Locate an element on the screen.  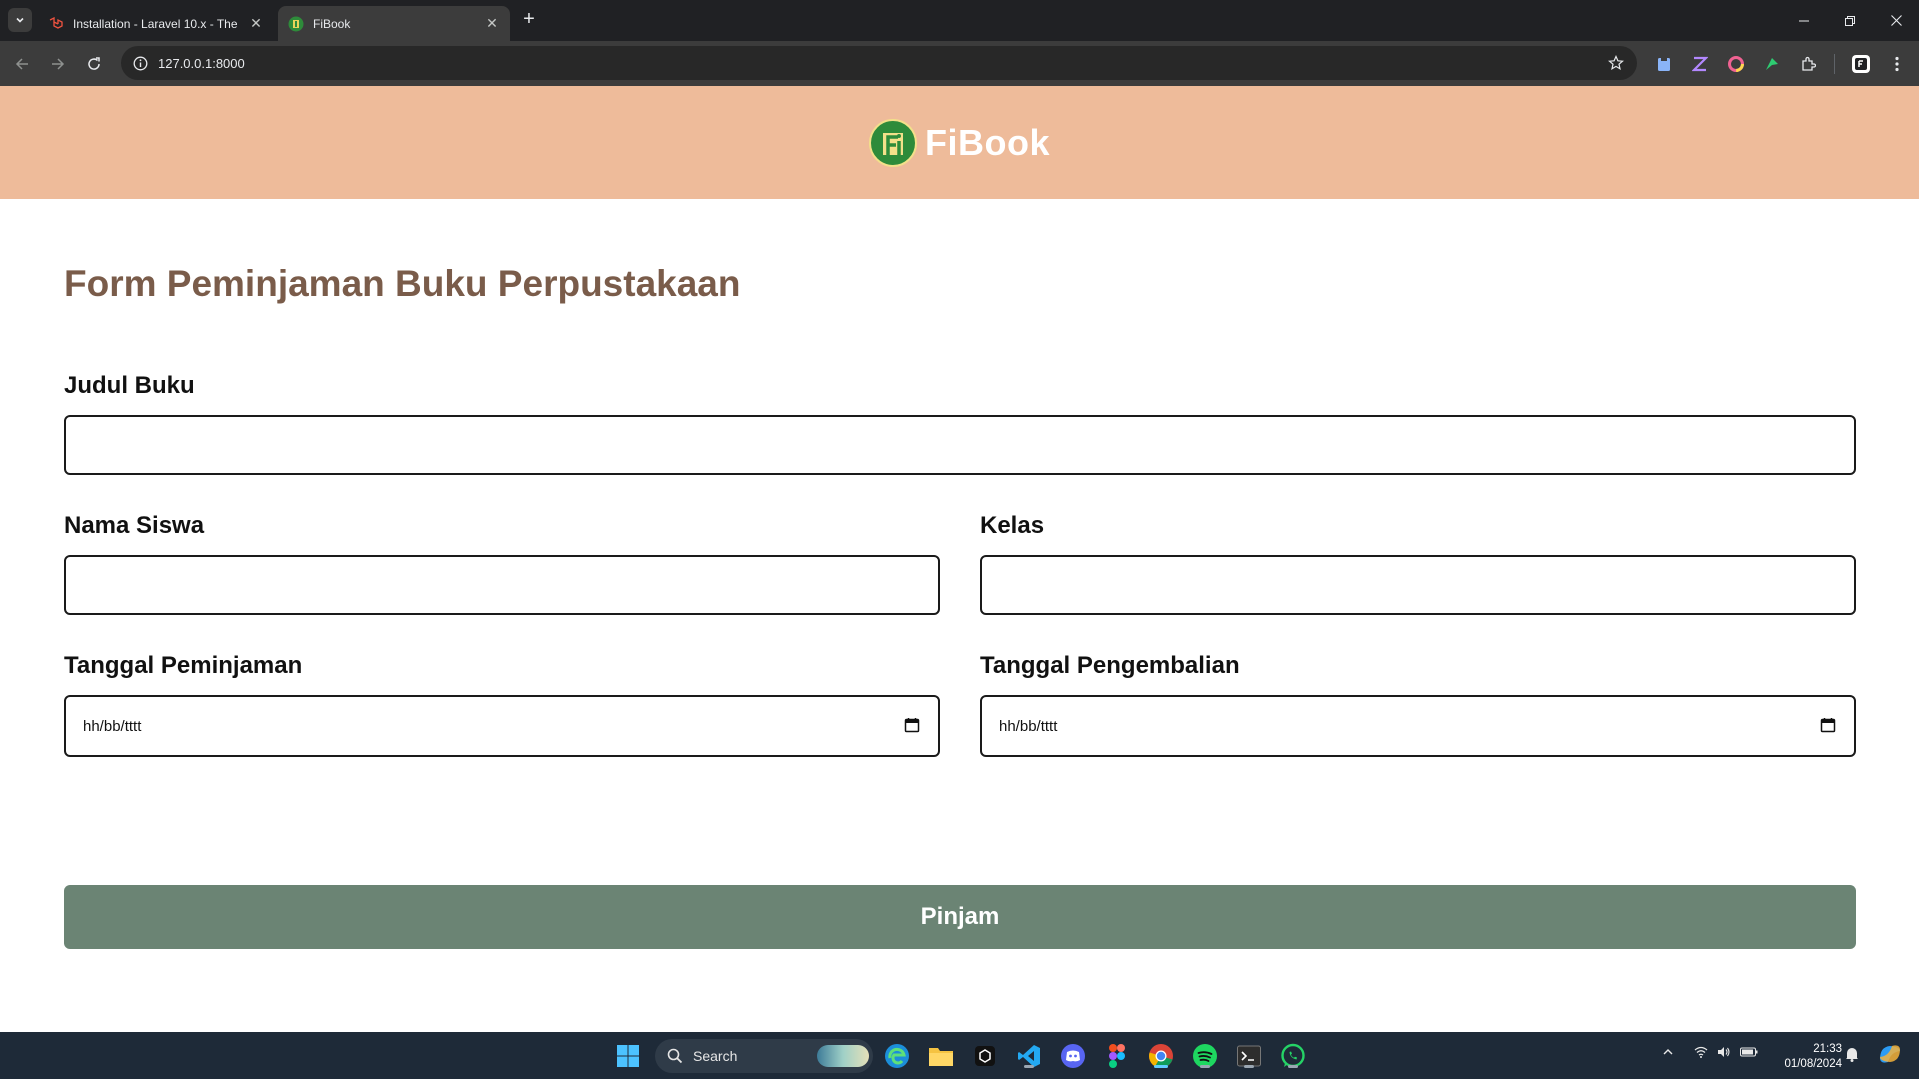
volume-control is located at coordinates (1724, 1053).